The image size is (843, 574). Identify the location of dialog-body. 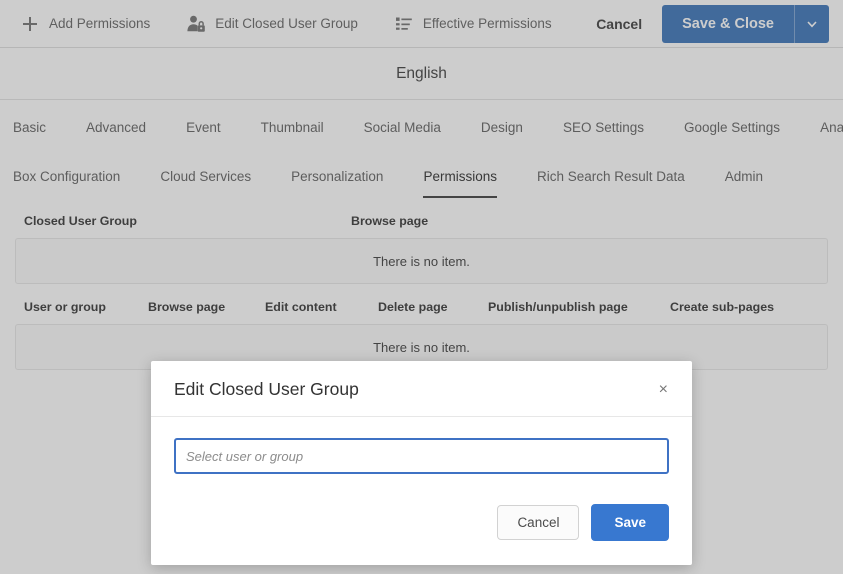
(421, 452).